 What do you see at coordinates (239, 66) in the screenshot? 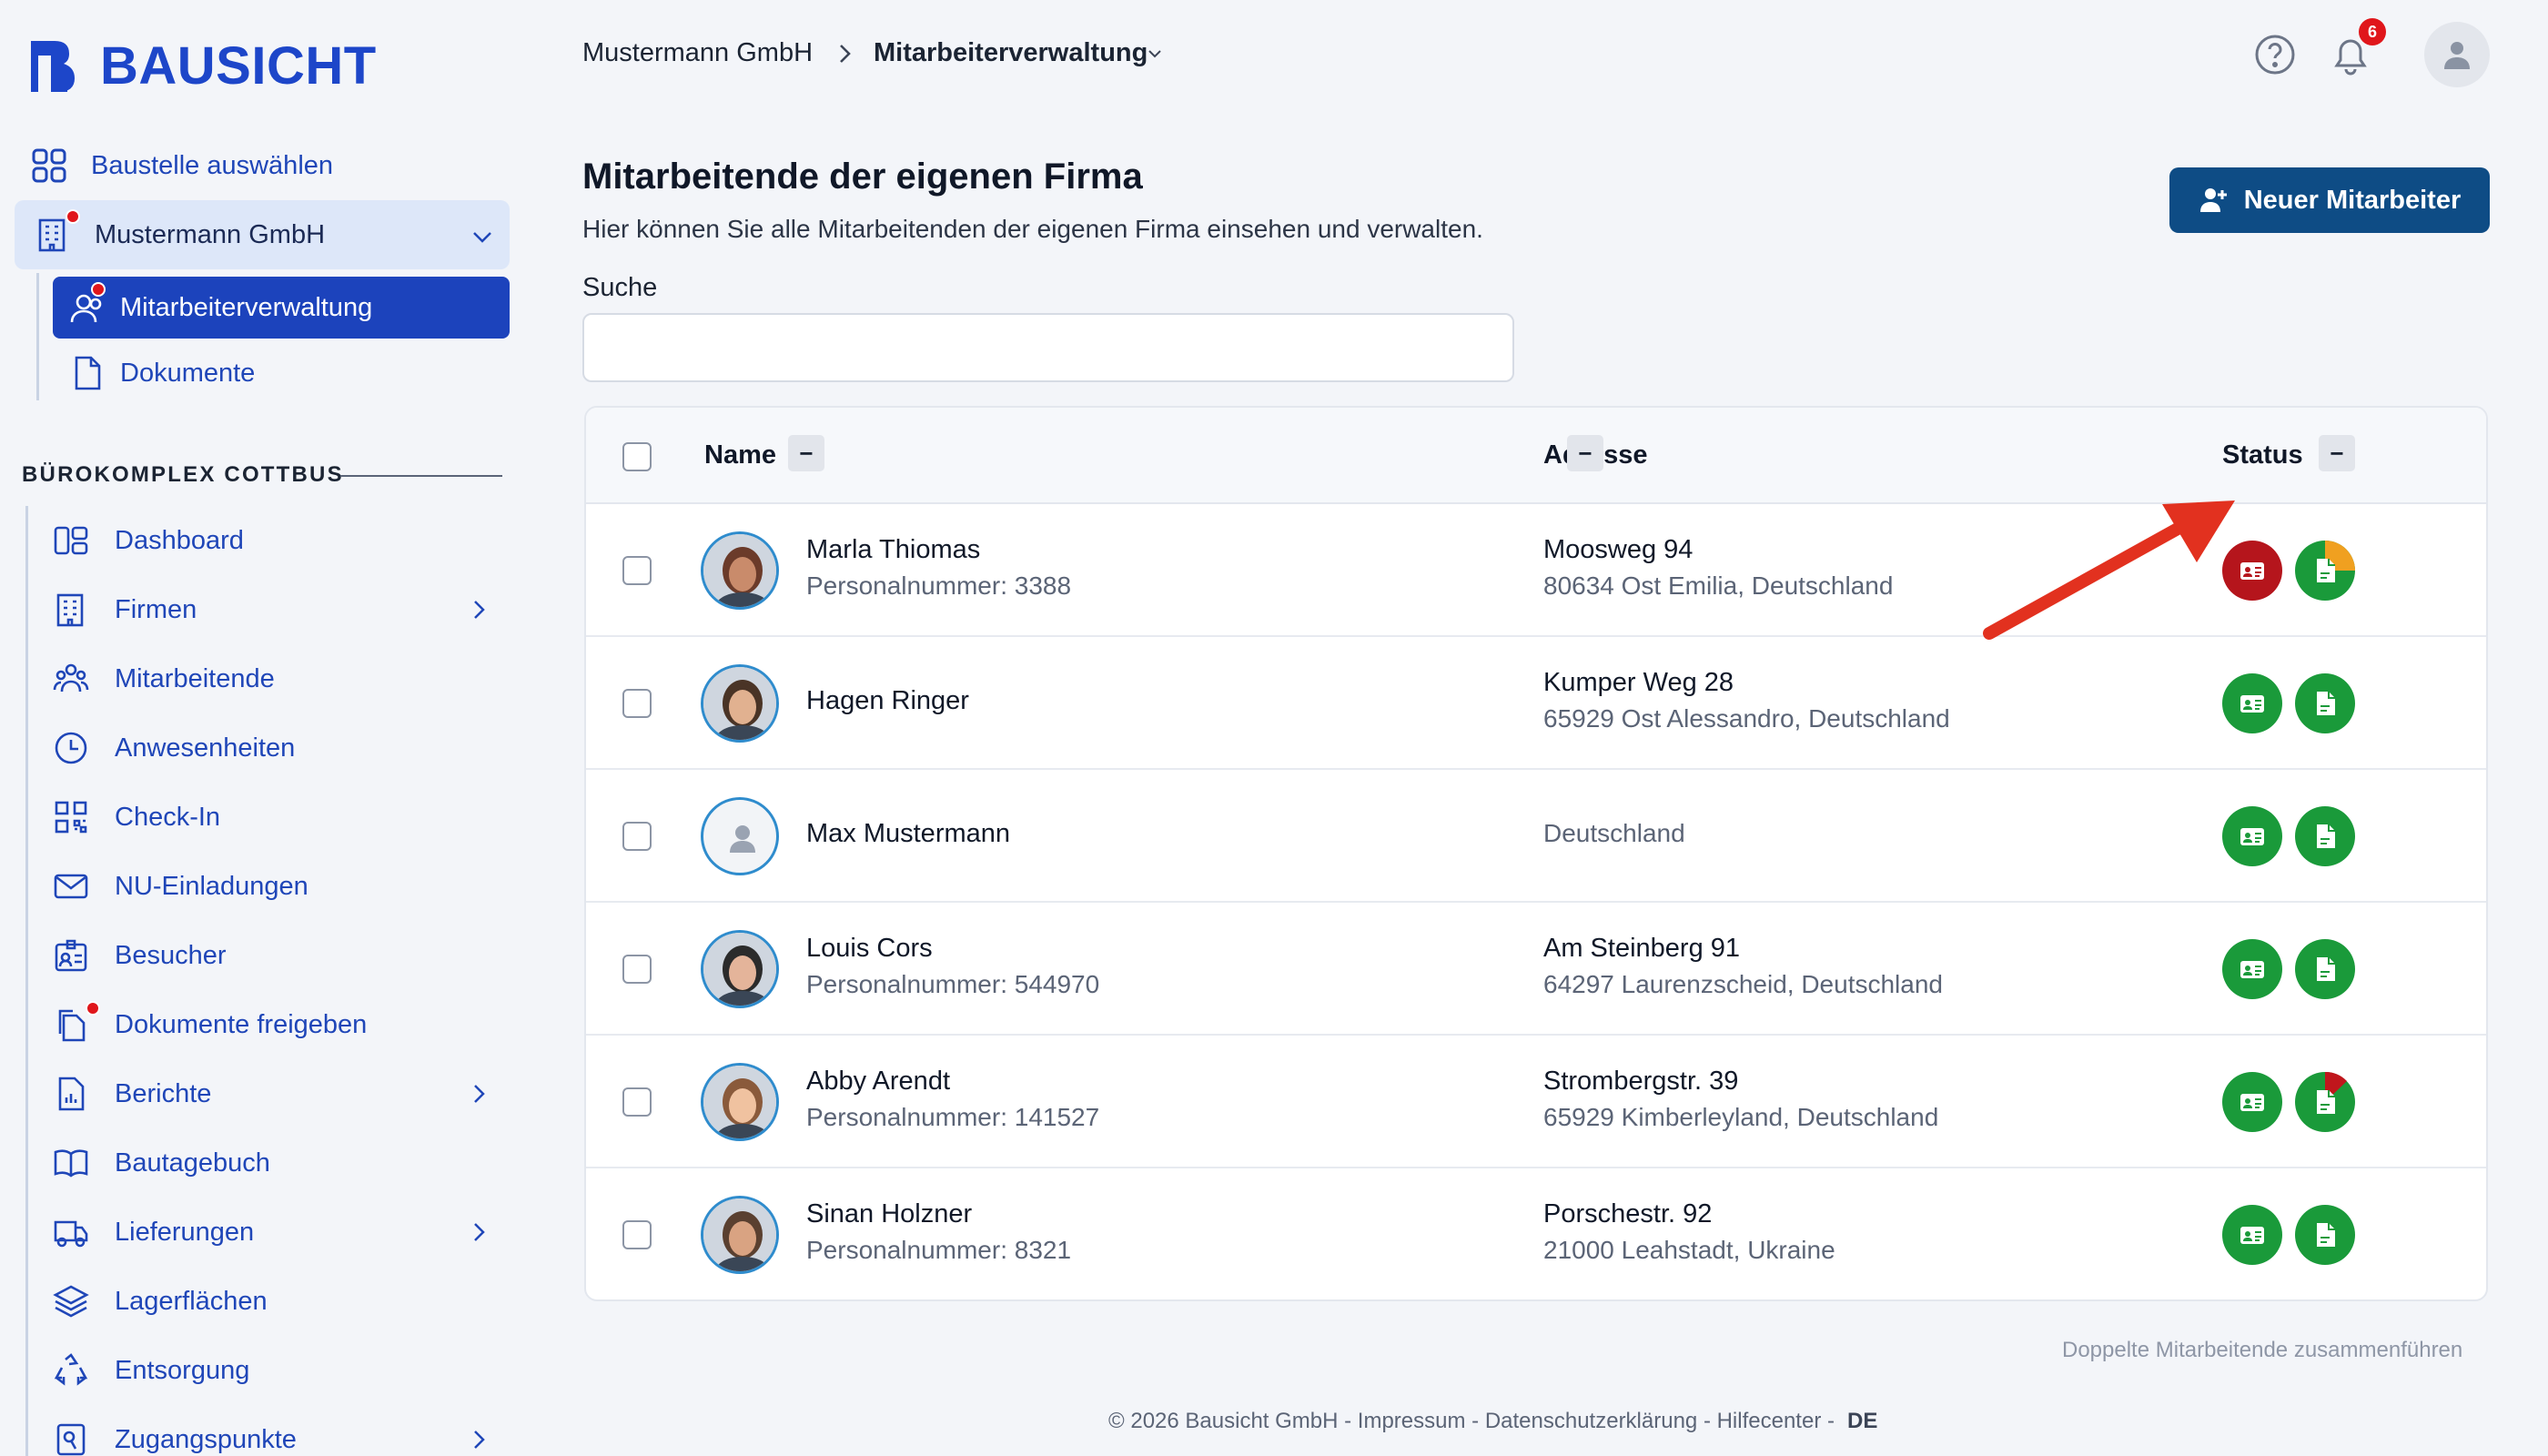
I see `brand-name: BAUSICHT` at bounding box center [239, 66].